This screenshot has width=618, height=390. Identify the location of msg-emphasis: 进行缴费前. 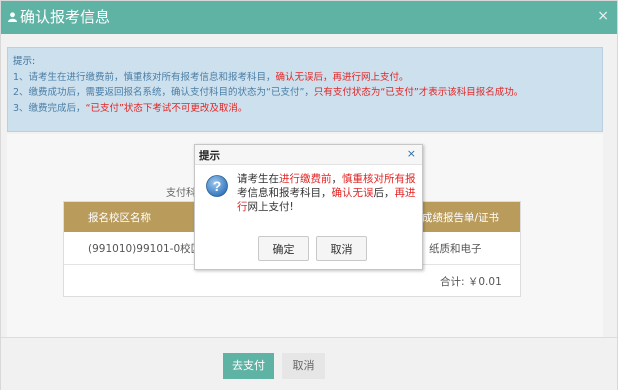
(305, 179).